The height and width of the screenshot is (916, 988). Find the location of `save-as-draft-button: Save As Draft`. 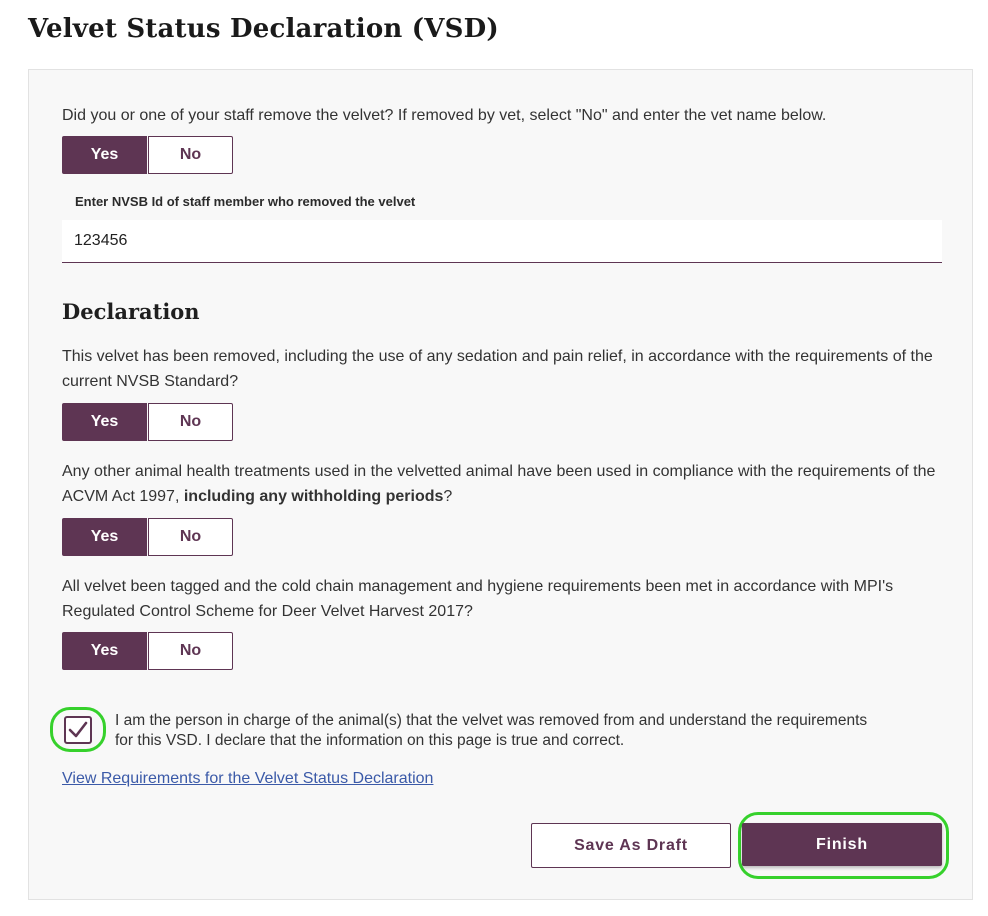

save-as-draft-button: Save As Draft is located at coordinates (631, 845).